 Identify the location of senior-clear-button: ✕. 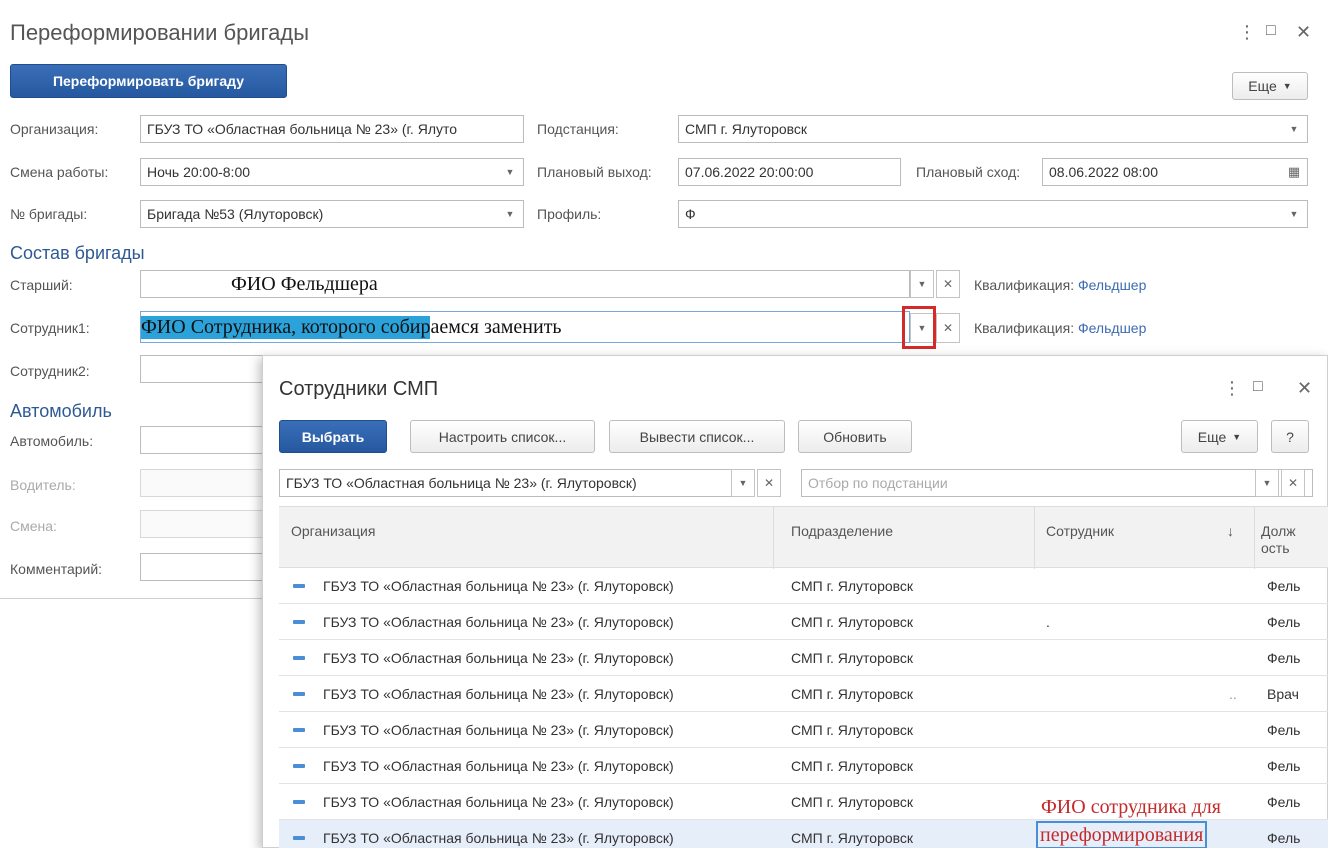
(948, 284).